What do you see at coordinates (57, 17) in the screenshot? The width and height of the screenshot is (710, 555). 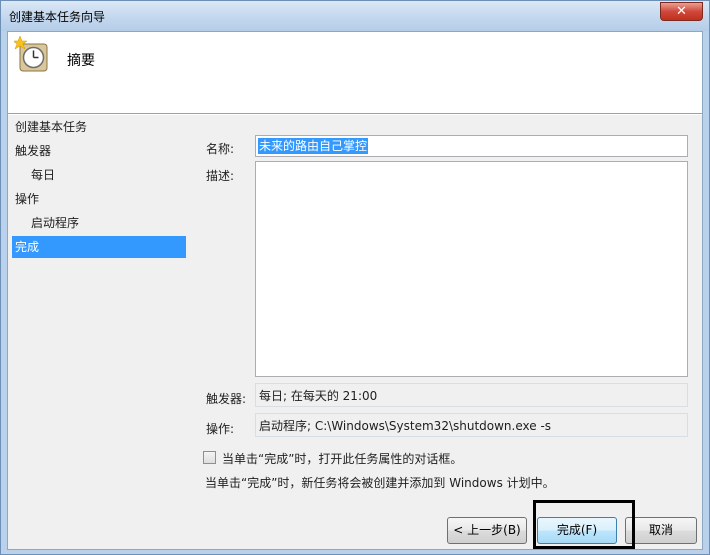 I see `window-title: 创建基本任务向导` at bounding box center [57, 17].